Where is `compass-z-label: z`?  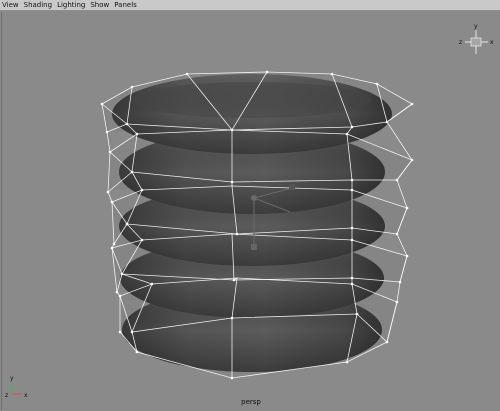 compass-z-label: z is located at coordinates (460, 42).